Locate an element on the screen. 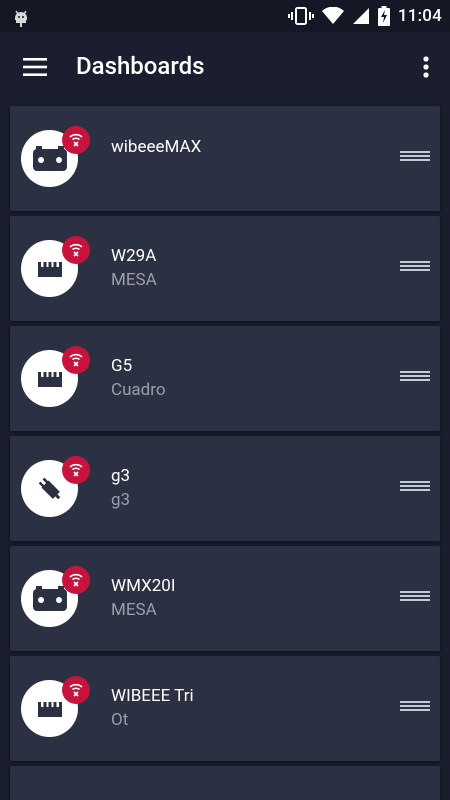 This screenshot has height=800, width=450. more-vert-icon is located at coordinates (426, 67).